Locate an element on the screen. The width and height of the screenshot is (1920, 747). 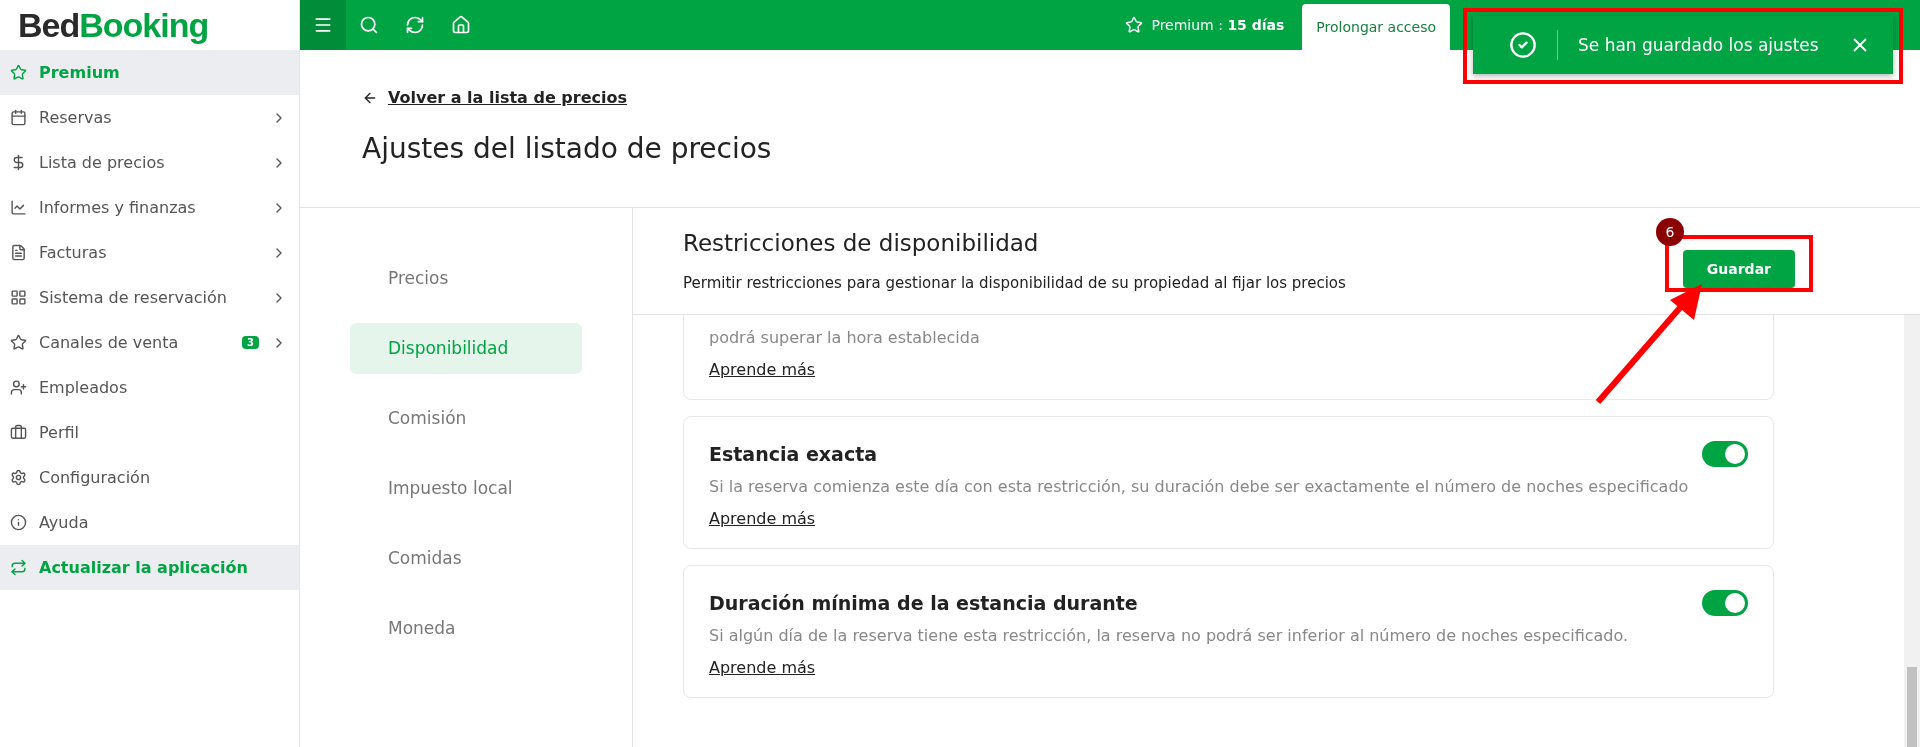
logo: BedBooking is located at coordinates (113, 25).